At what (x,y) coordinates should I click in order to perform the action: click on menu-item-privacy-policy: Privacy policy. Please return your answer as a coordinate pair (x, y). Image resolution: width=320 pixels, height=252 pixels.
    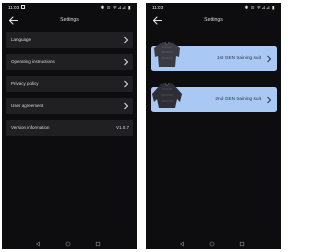
    Looking at the image, I should click on (69, 84).